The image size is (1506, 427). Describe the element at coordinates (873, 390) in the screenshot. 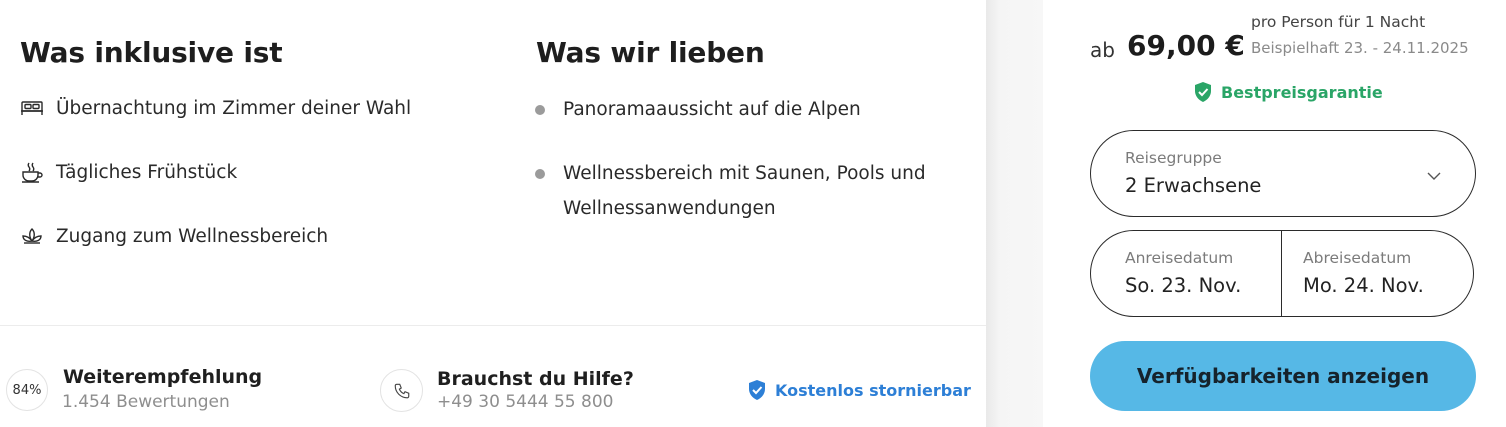

I see `free-cancel-label: Kostenlos stornierbar` at that location.